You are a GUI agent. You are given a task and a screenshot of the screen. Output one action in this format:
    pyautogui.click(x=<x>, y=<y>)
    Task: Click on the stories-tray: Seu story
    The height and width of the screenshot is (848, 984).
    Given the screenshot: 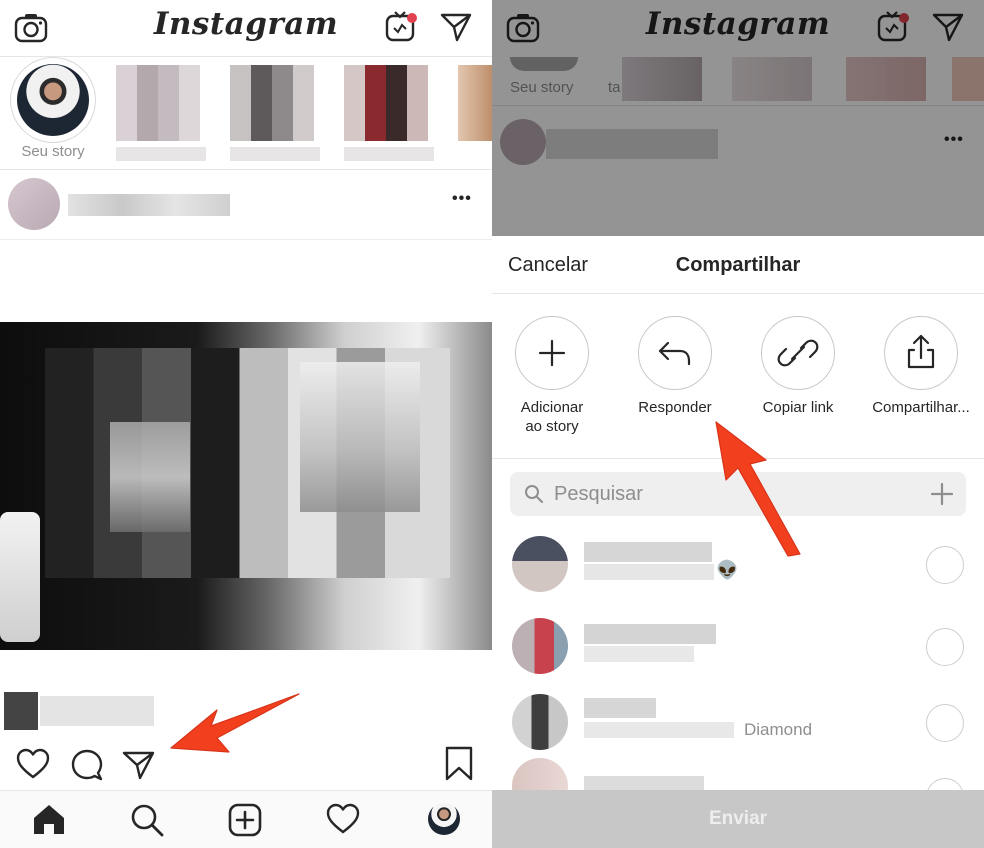 What is the action you would take?
    pyautogui.click(x=246, y=113)
    